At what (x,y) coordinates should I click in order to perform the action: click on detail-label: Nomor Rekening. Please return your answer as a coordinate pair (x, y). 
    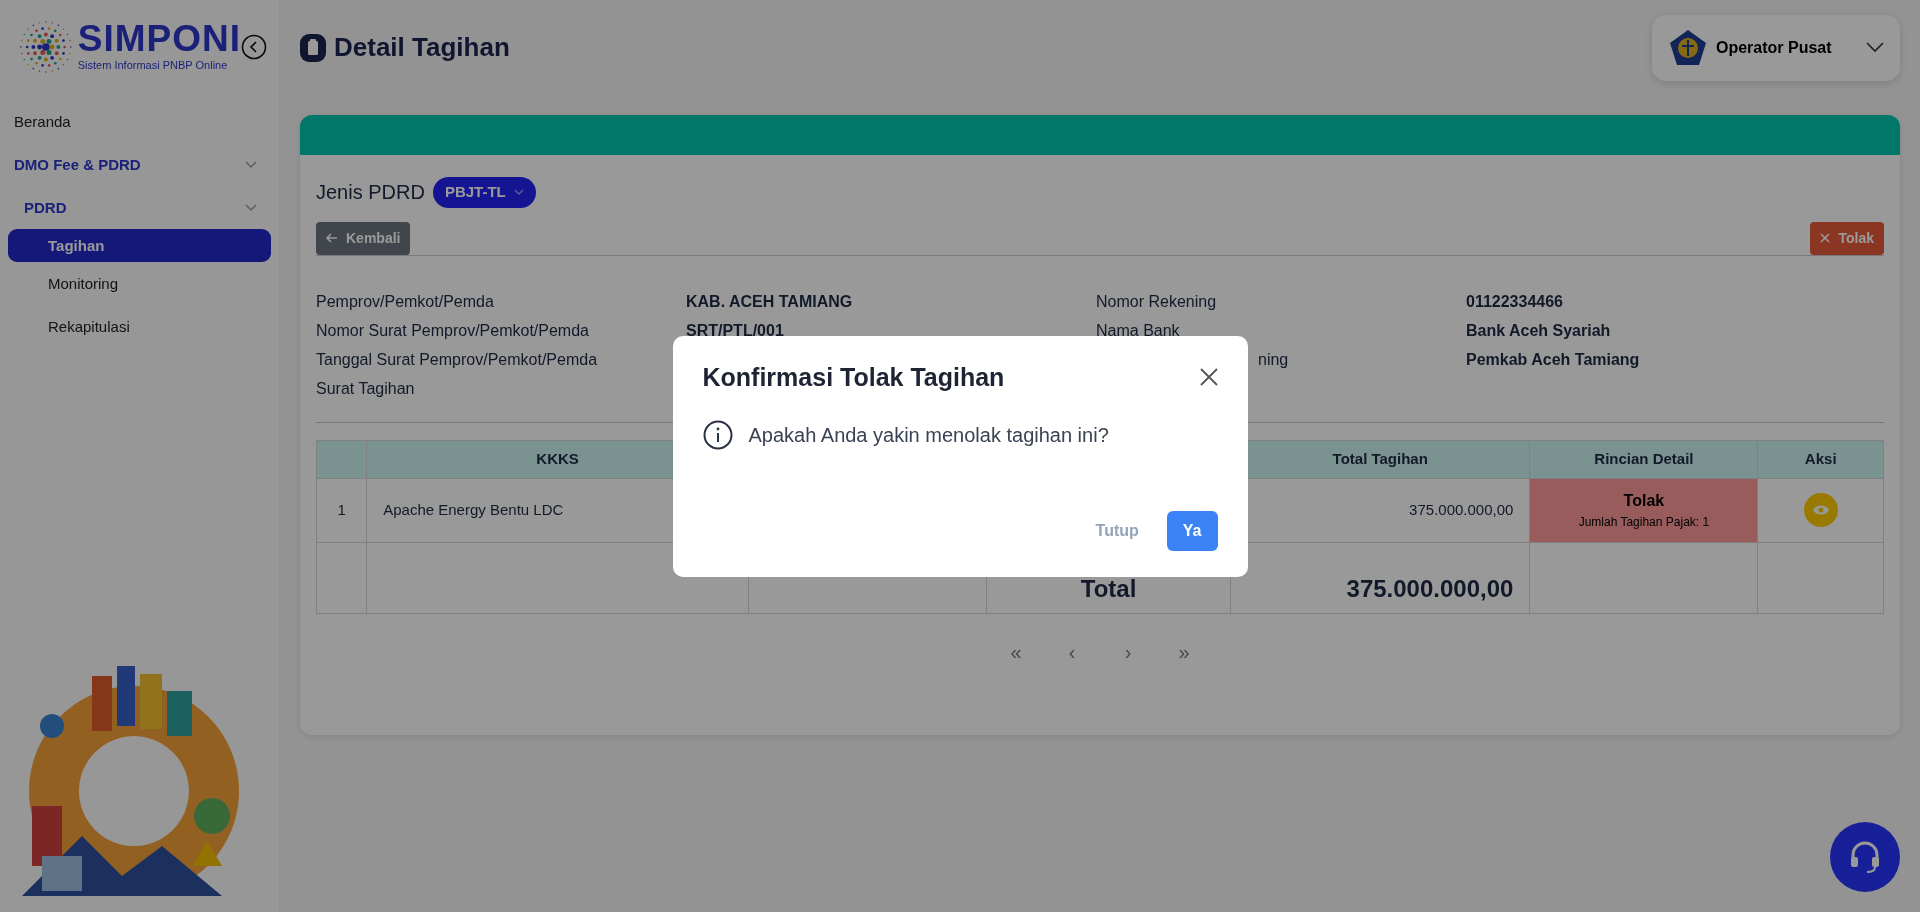
    Looking at the image, I should click on (1157, 301).